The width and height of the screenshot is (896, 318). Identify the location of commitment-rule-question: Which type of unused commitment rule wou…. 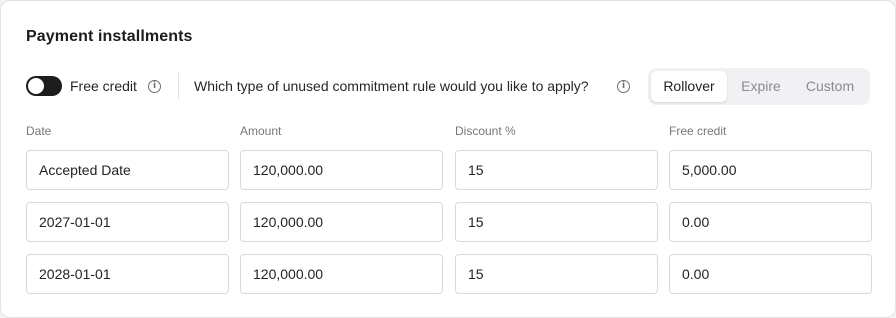
(391, 86).